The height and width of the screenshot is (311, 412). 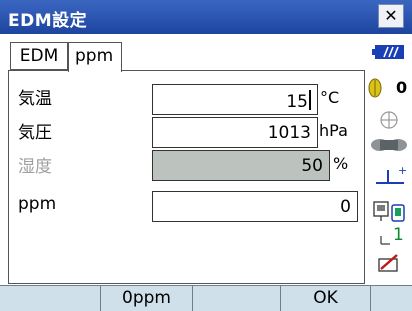 I want to click on softkey-ok: OK, so click(x=325, y=298).